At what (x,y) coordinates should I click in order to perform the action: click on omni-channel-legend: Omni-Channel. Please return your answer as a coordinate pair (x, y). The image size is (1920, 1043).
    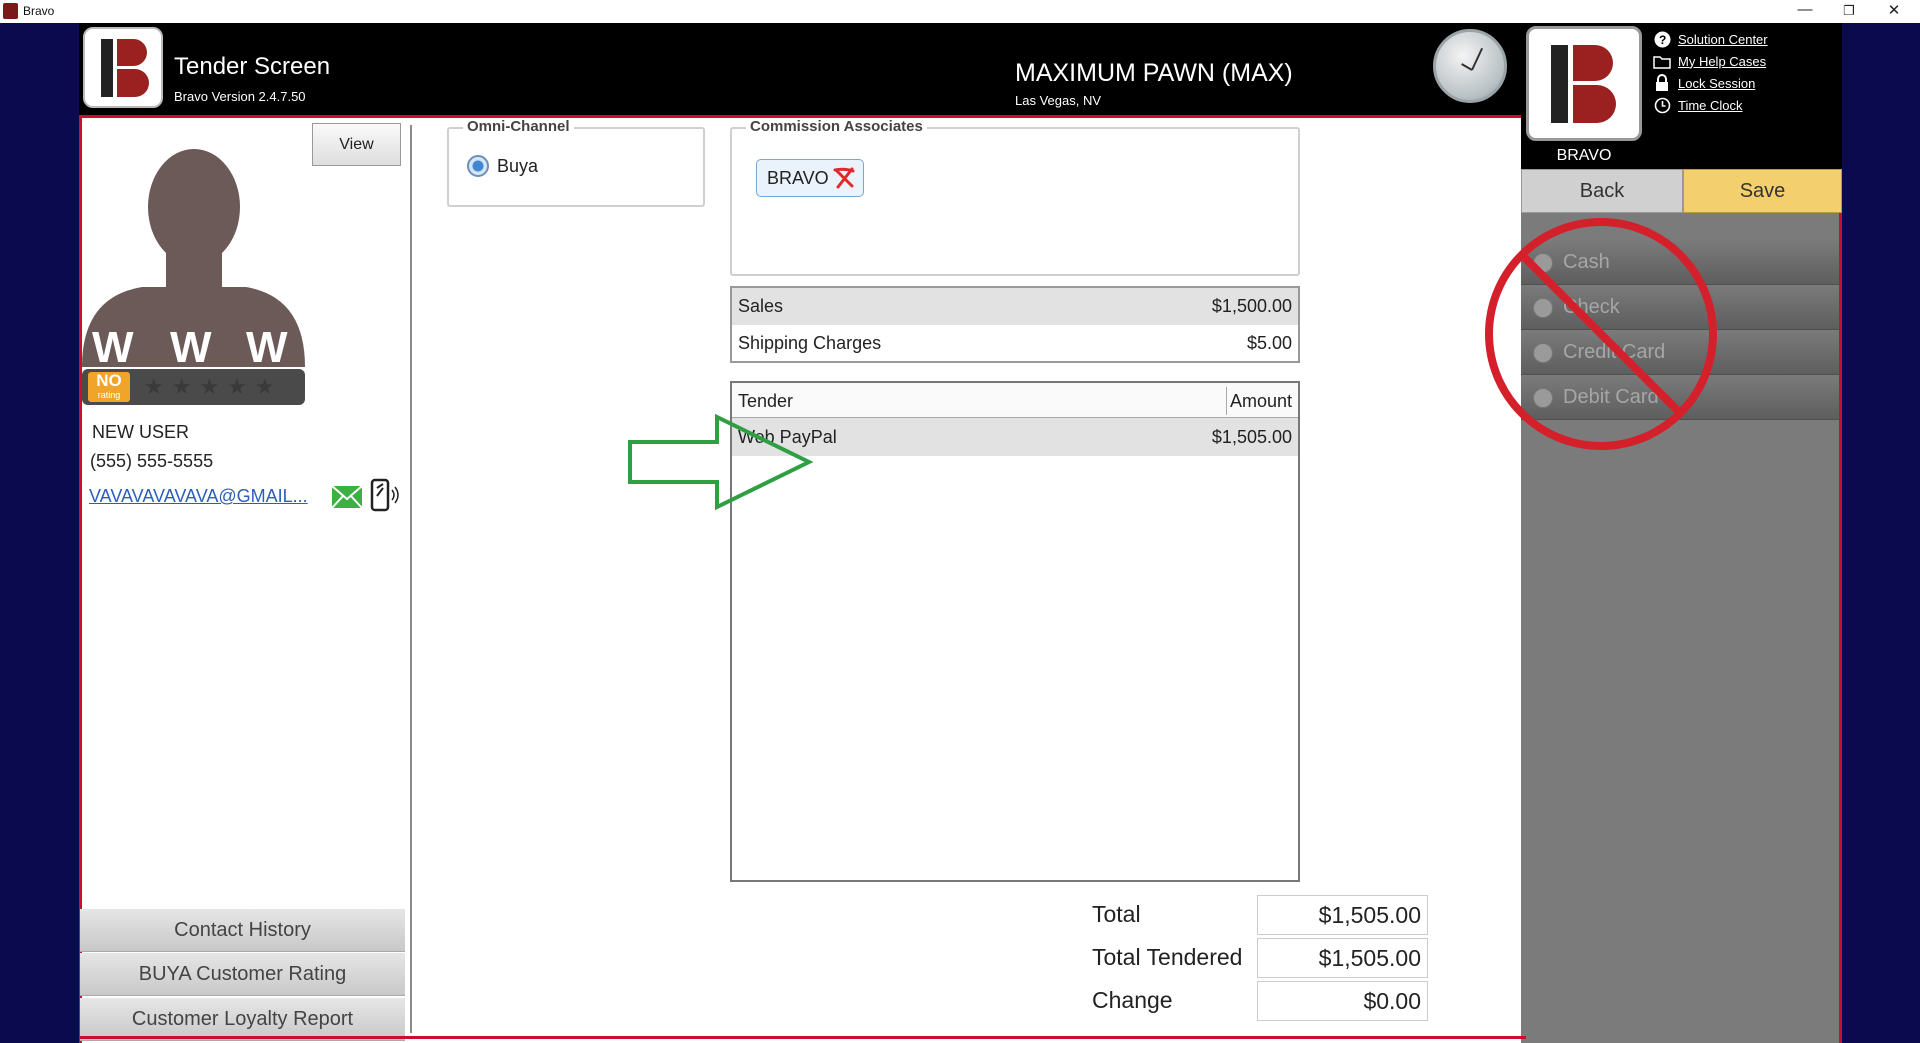
    Looking at the image, I should click on (518, 126).